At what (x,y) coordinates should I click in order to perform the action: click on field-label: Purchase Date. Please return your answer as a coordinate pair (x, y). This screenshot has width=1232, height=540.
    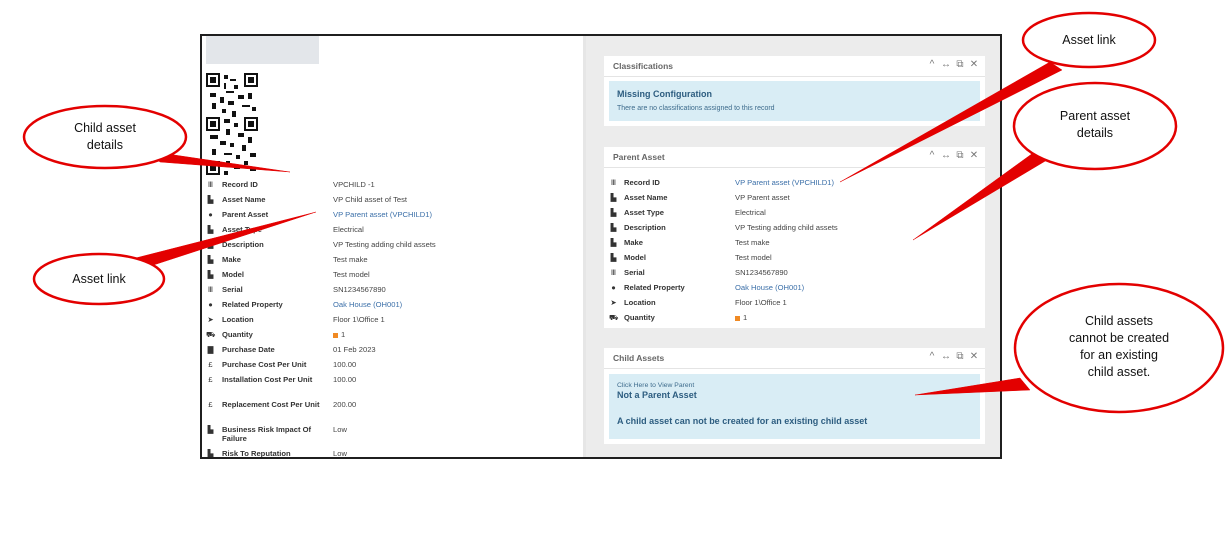
    Looking at the image, I should click on (248, 349).